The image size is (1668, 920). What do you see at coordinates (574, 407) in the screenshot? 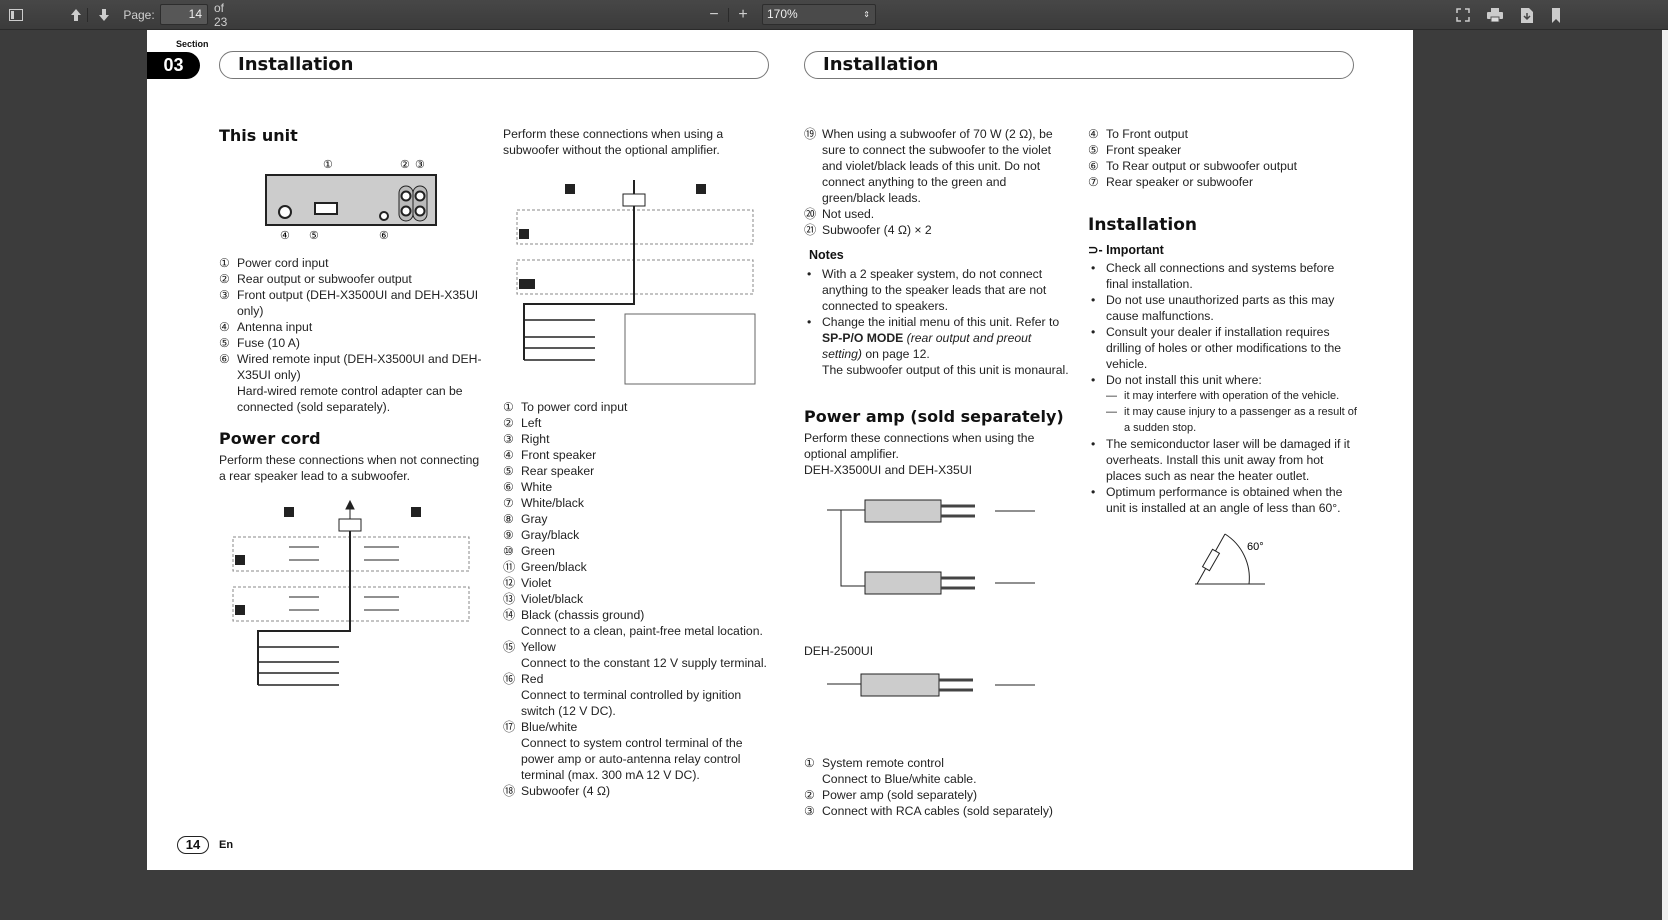
I see `legend-text: To power cord input` at bounding box center [574, 407].